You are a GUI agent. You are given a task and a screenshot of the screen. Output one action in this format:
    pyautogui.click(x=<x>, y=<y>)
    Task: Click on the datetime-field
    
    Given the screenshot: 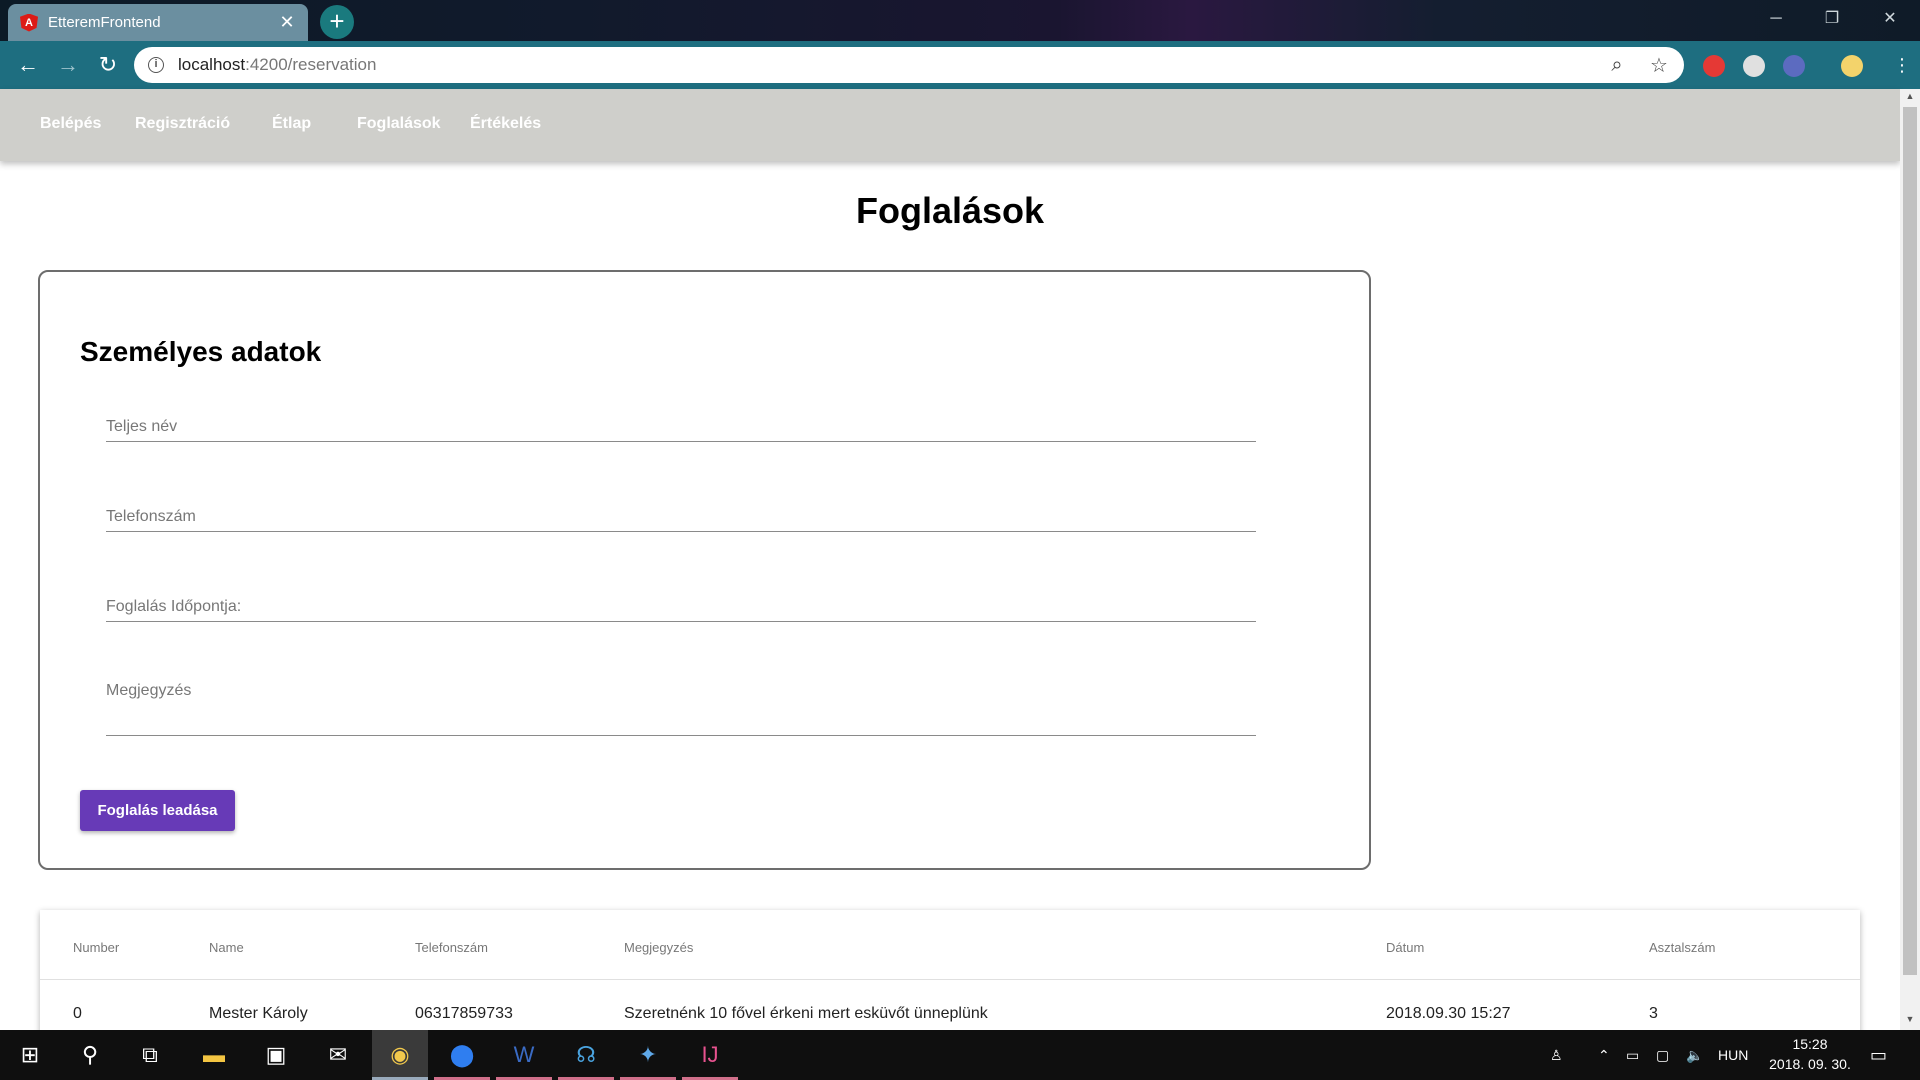 What is the action you would take?
    pyautogui.click(x=681, y=602)
    